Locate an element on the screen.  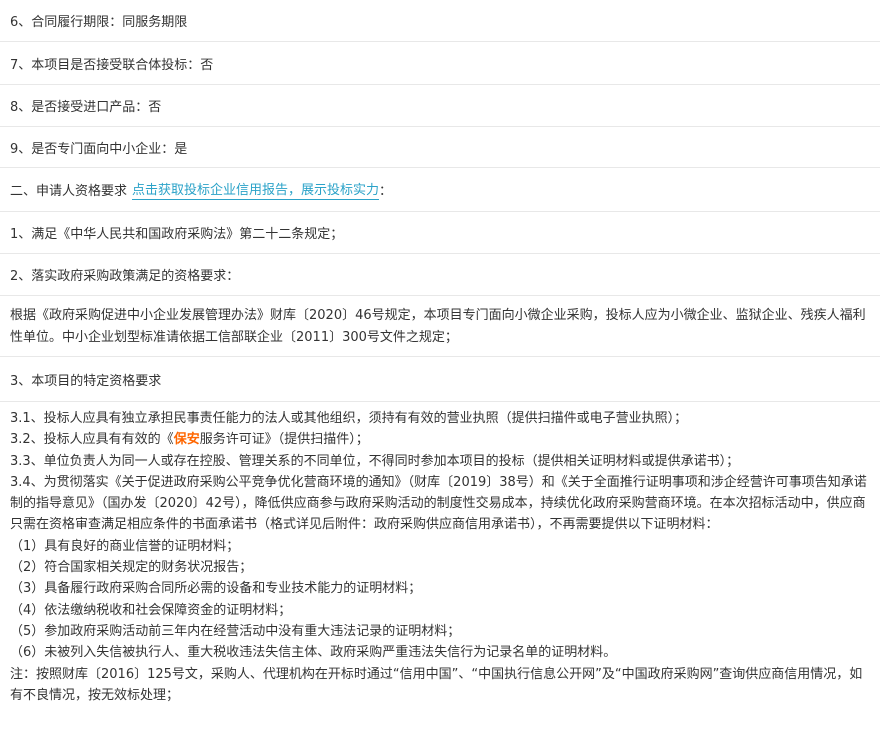
policy-requirement-row: 2、落实政府采购政策满足的资格要求： is located at coordinates (440, 275).